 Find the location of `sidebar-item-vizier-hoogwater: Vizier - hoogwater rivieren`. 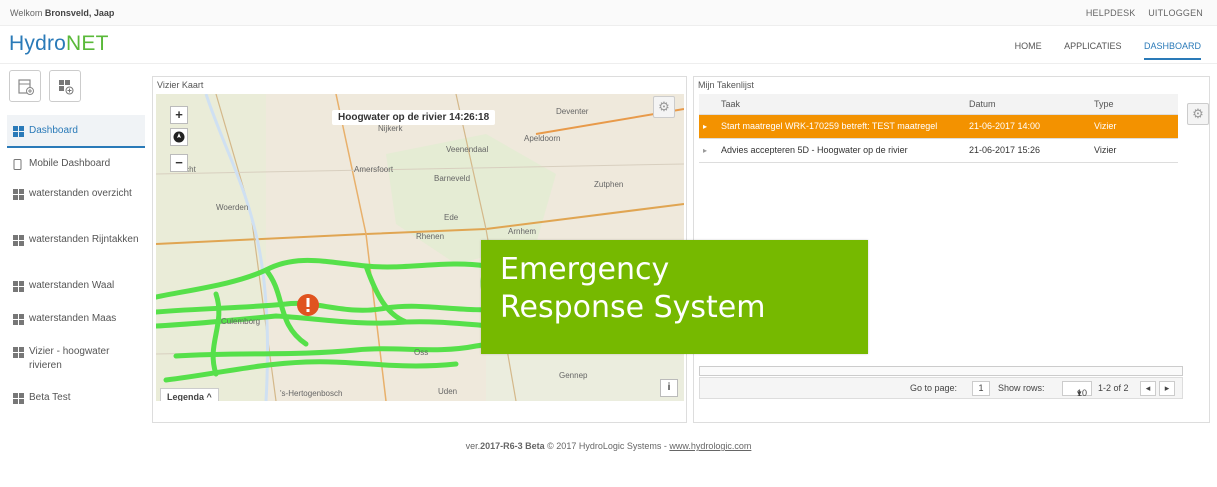

sidebar-item-vizier-hoogwater: Vizier - hoogwater rivieren is located at coordinates (76, 359).